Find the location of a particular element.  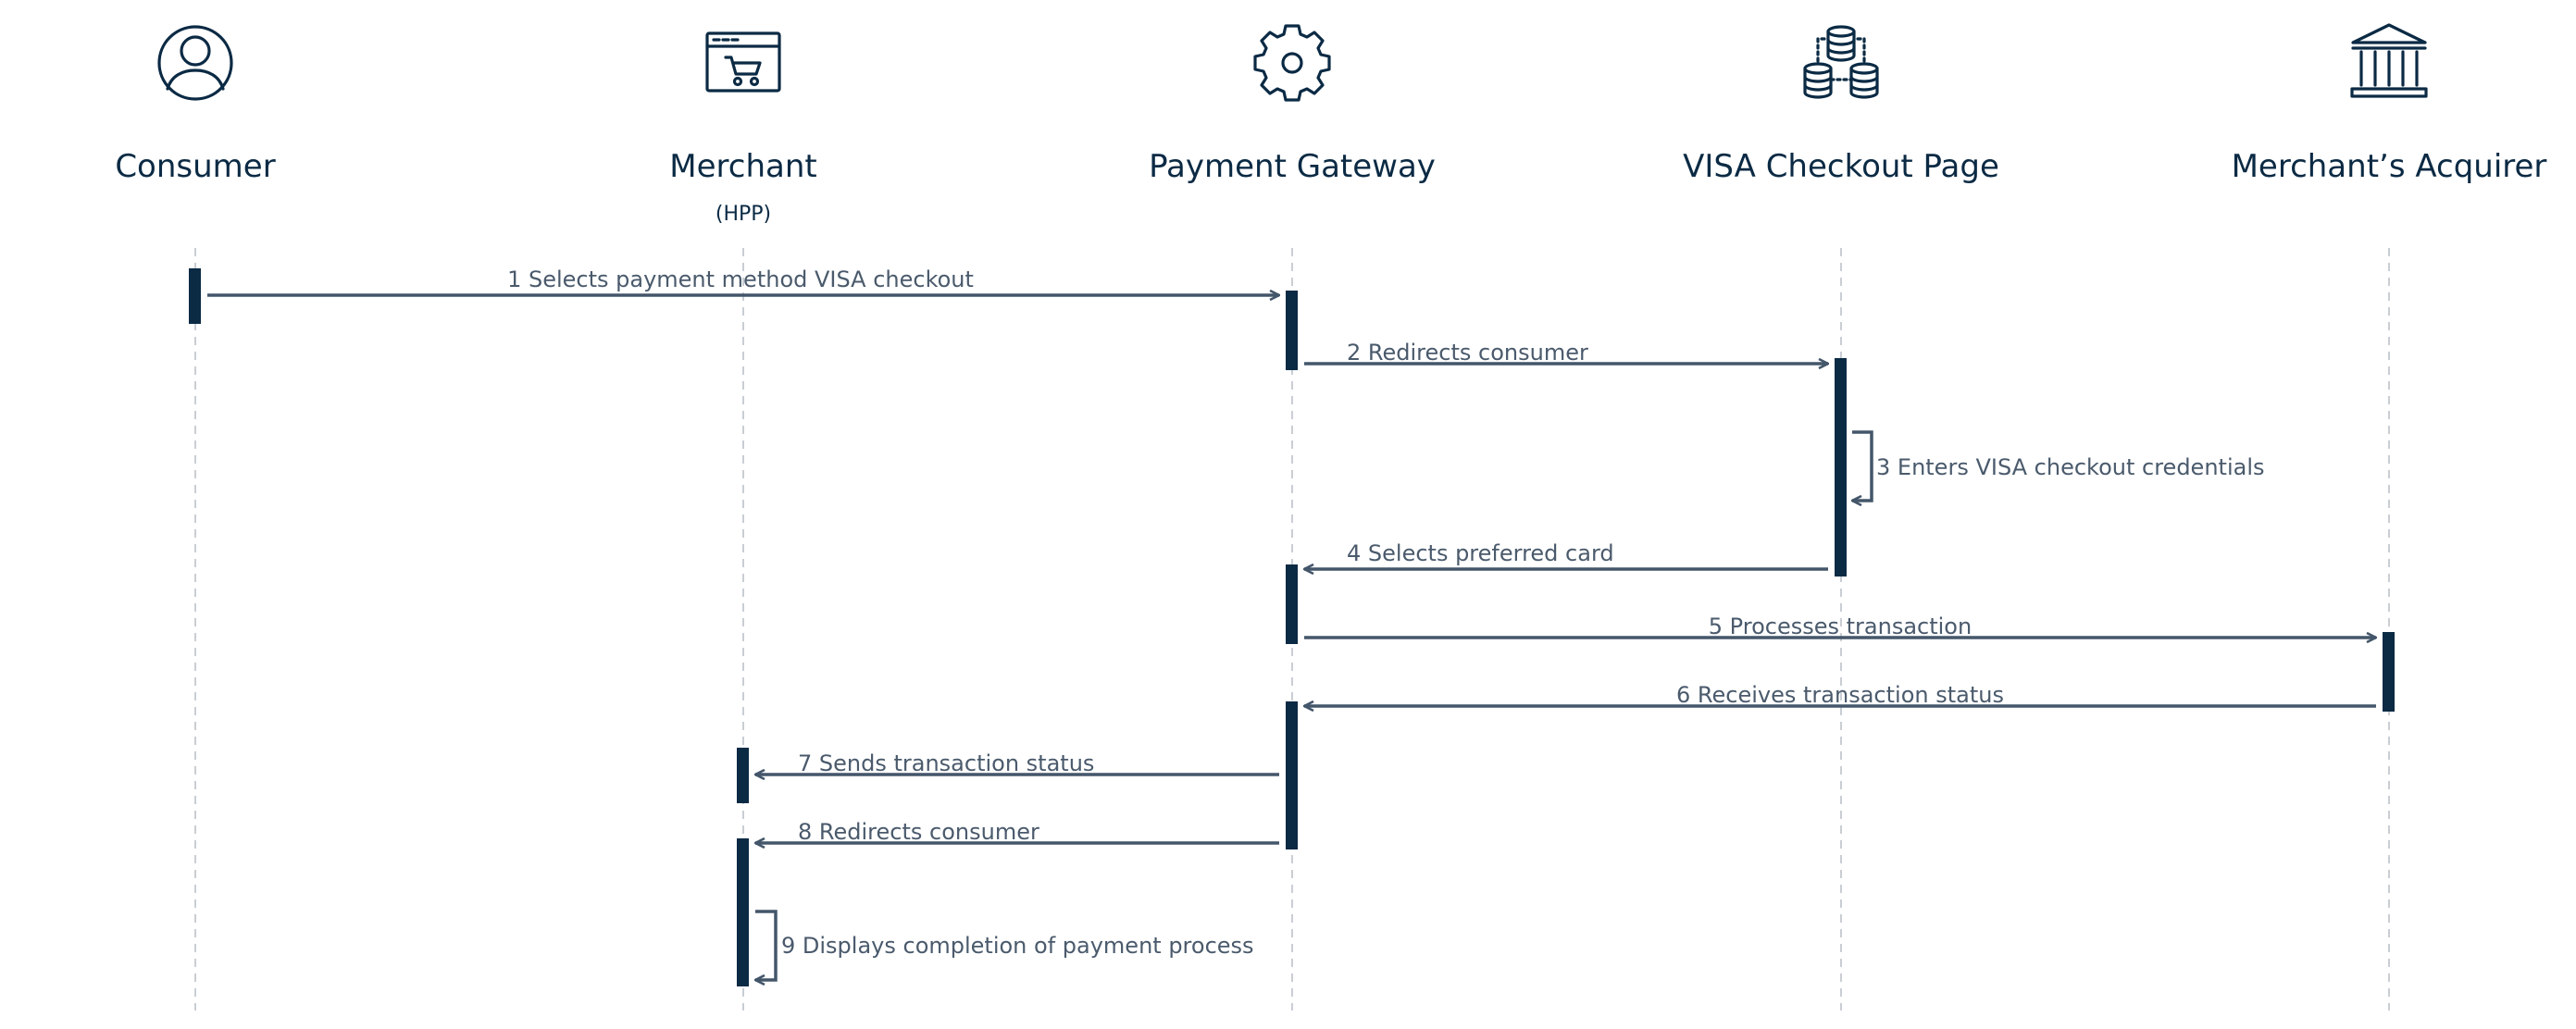

shopping-cart-browser-icon is located at coordinates (743, 62).